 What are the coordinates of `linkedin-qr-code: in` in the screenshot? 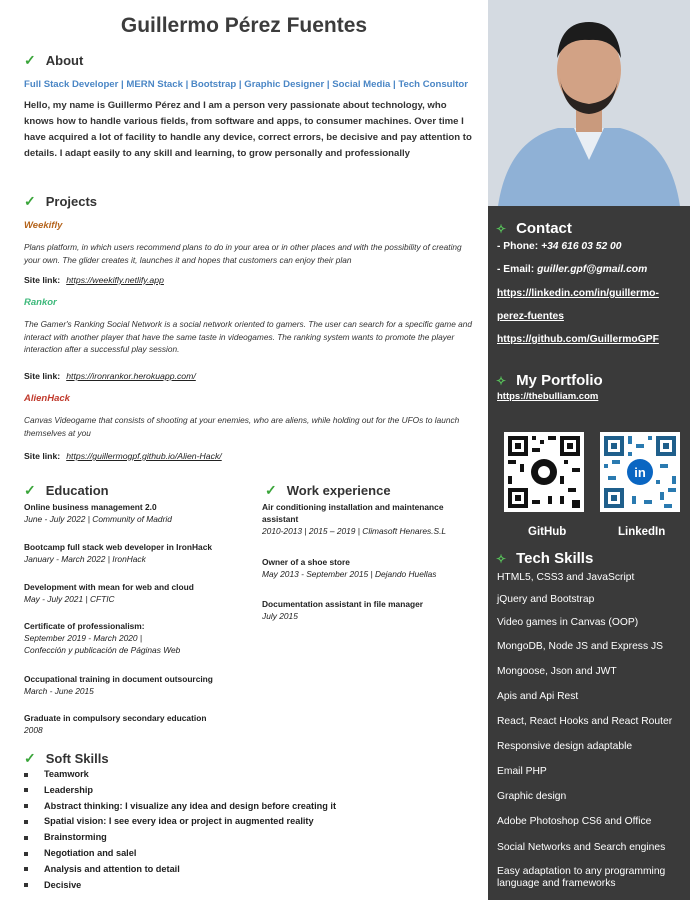 It's located at (640, 472).